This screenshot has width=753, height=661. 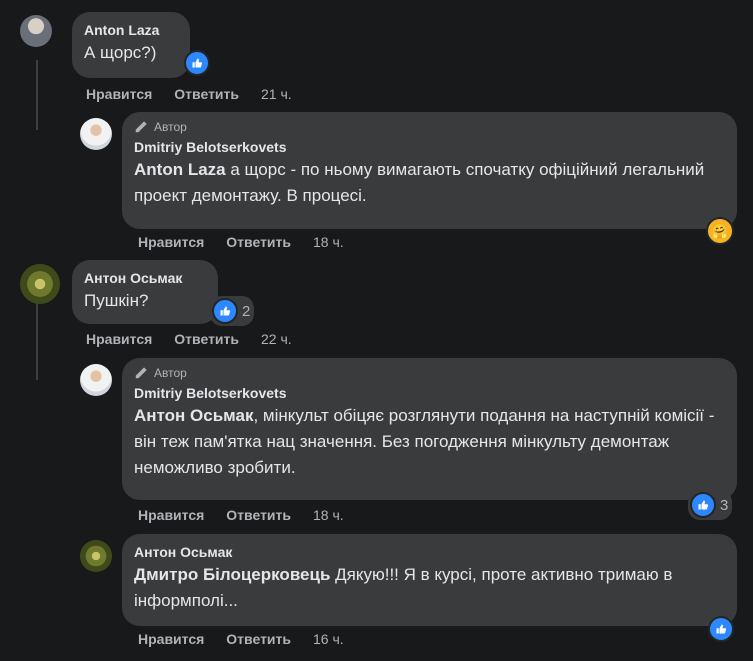 I want to click on mention-link: Anton Laza, so click(x=180, y=169).